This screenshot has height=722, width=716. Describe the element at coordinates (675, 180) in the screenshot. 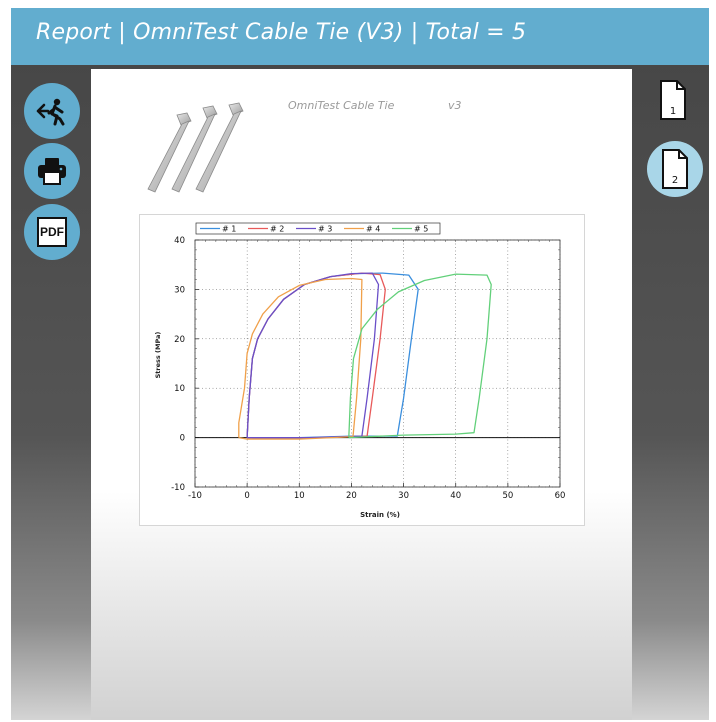

I see `page-number: 2` at that location.